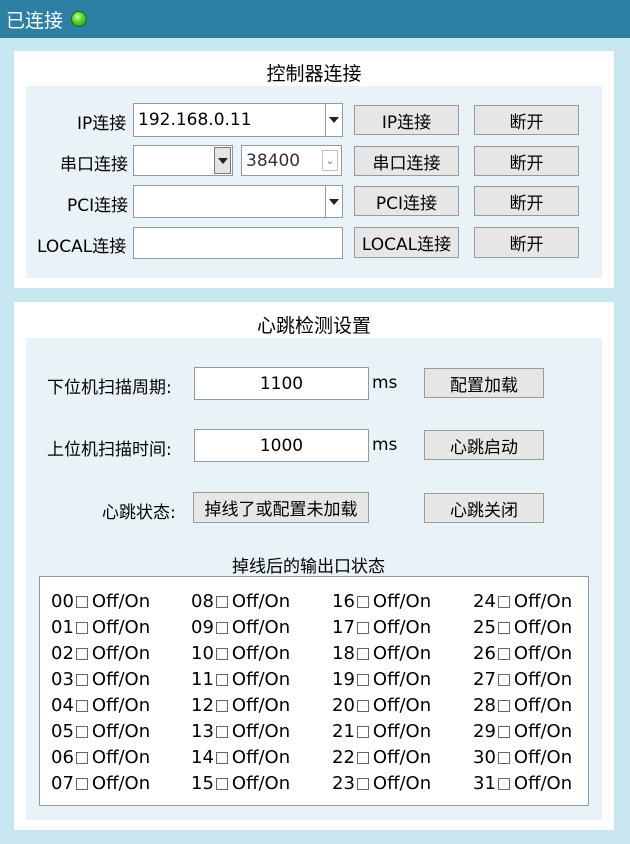  I want to click on serial-connect-label: 串口连接, so click(94, 165).